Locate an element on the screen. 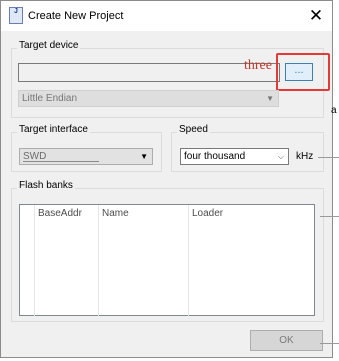 The width and height of the screenshot is (339, 361). ok-button: OK is located at coordinates (286, 340).